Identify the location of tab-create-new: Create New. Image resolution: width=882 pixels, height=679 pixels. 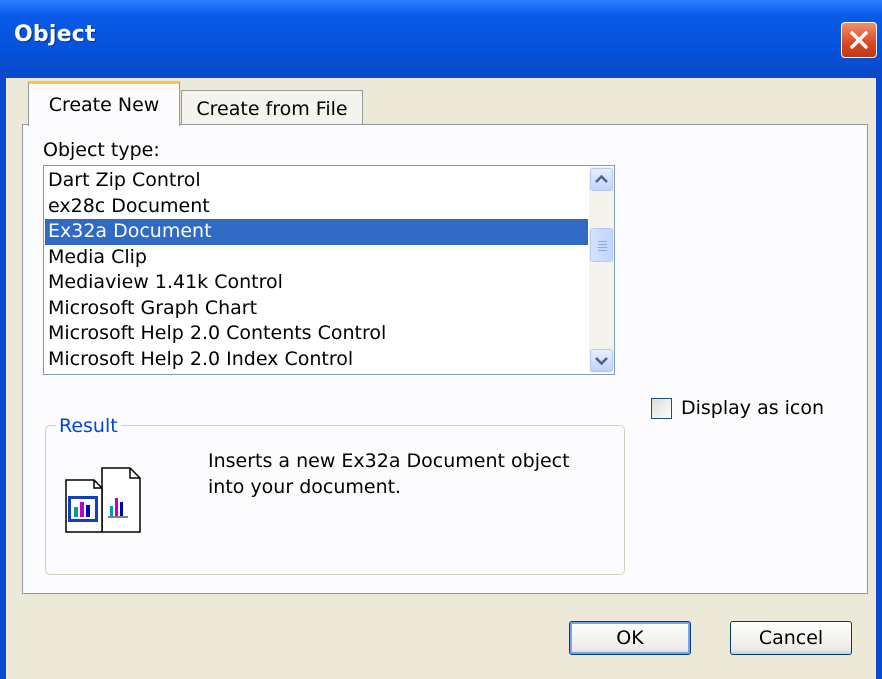
(104, 103).